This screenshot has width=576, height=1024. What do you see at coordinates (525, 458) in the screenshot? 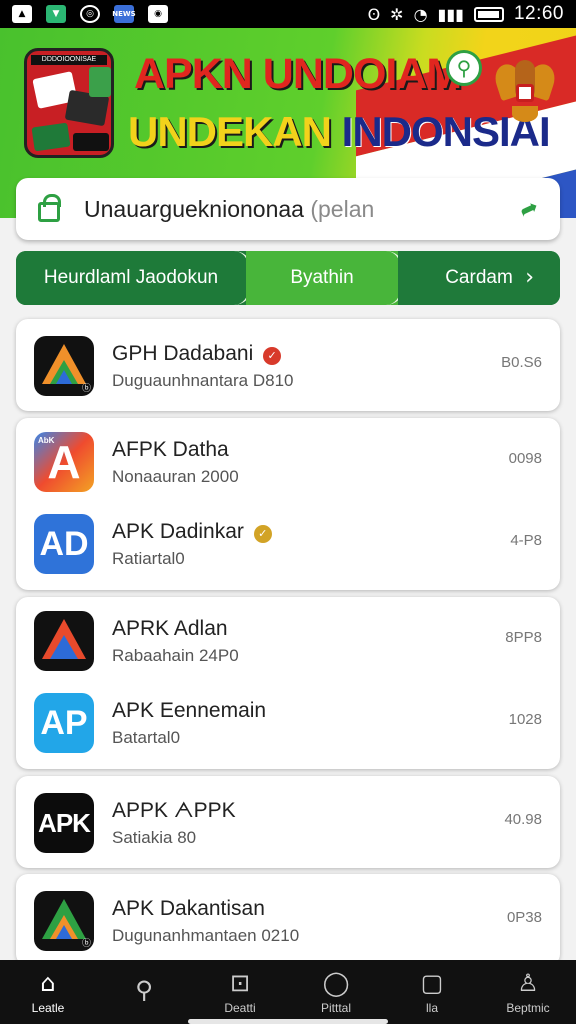
I see `app-size: 0098` at bounding box center [525, 458].